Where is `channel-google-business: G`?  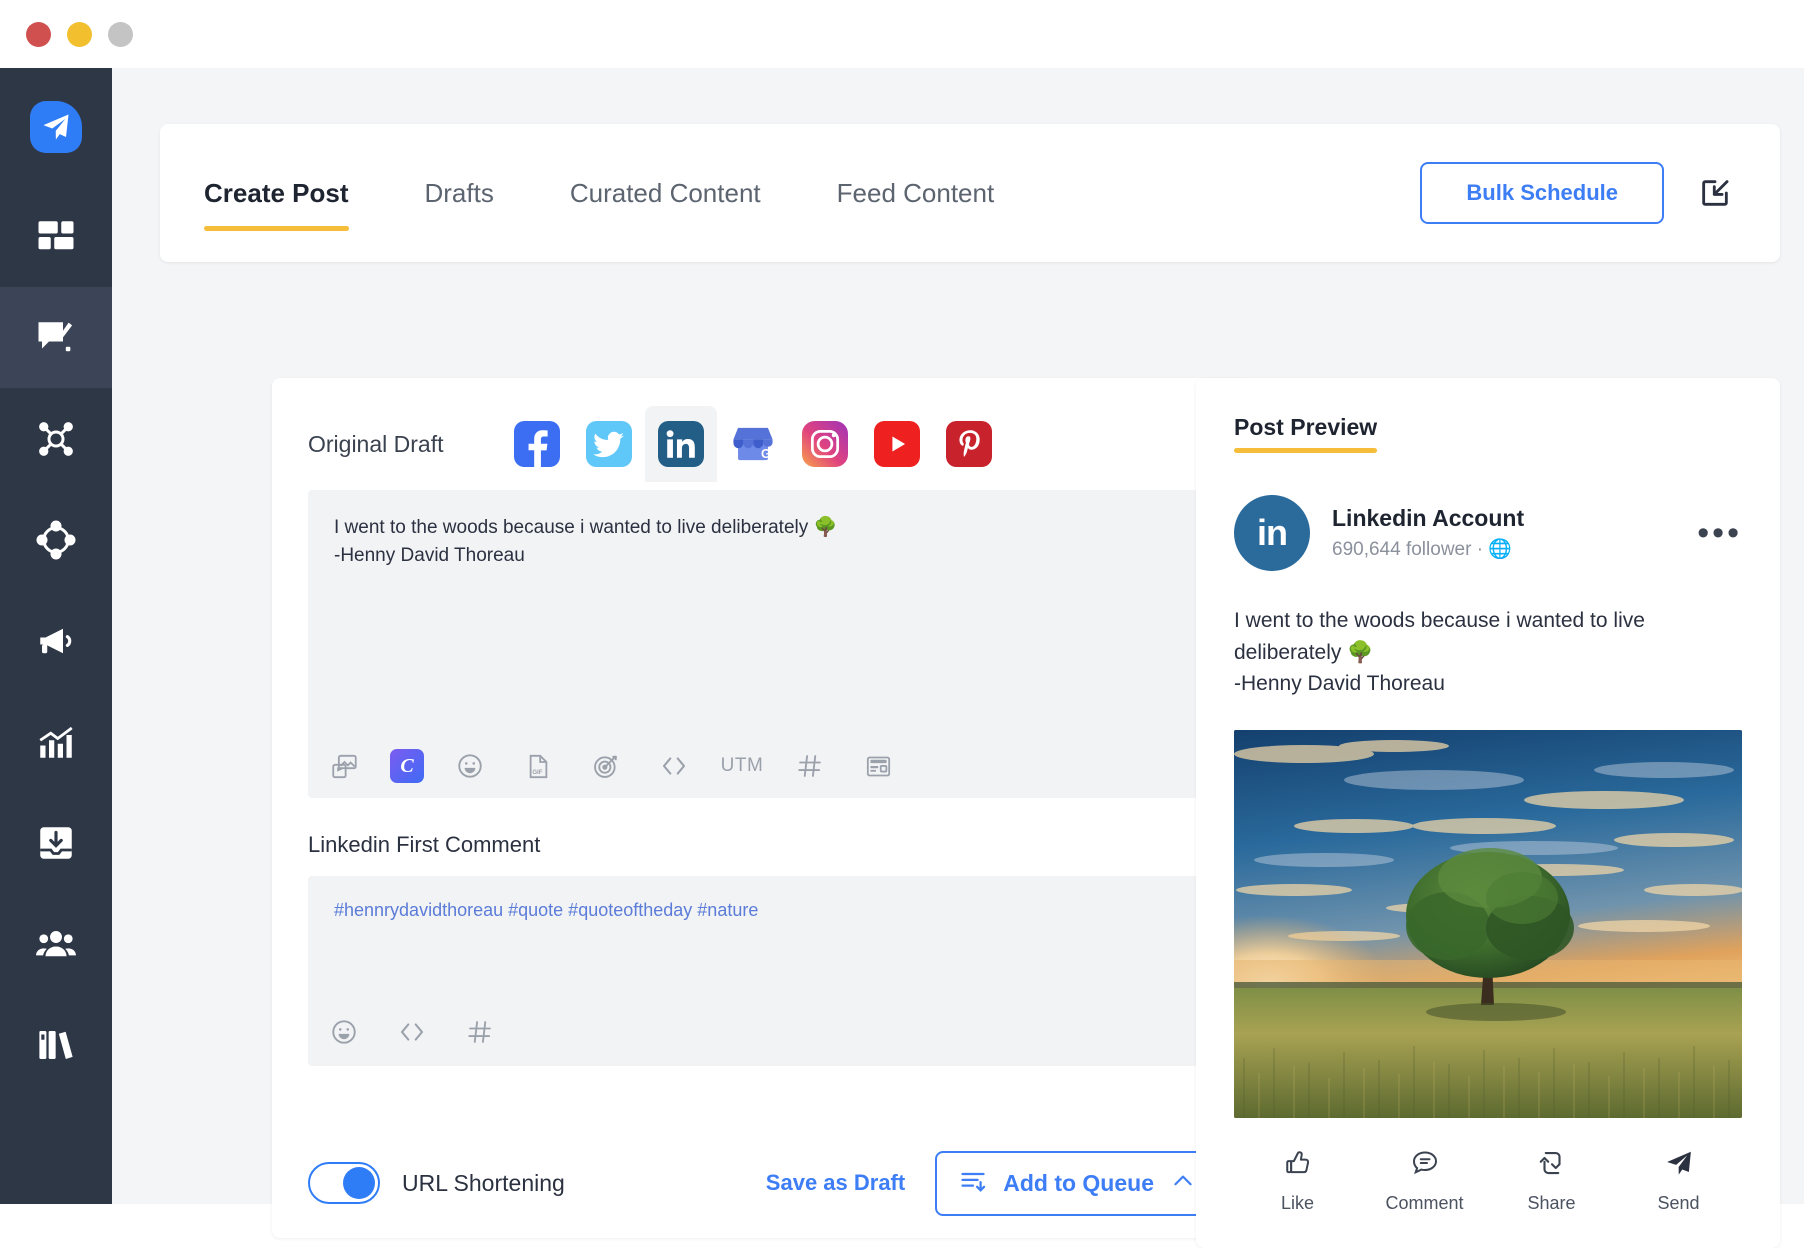
channel-google-business: G is located at coordinates (753, 444).